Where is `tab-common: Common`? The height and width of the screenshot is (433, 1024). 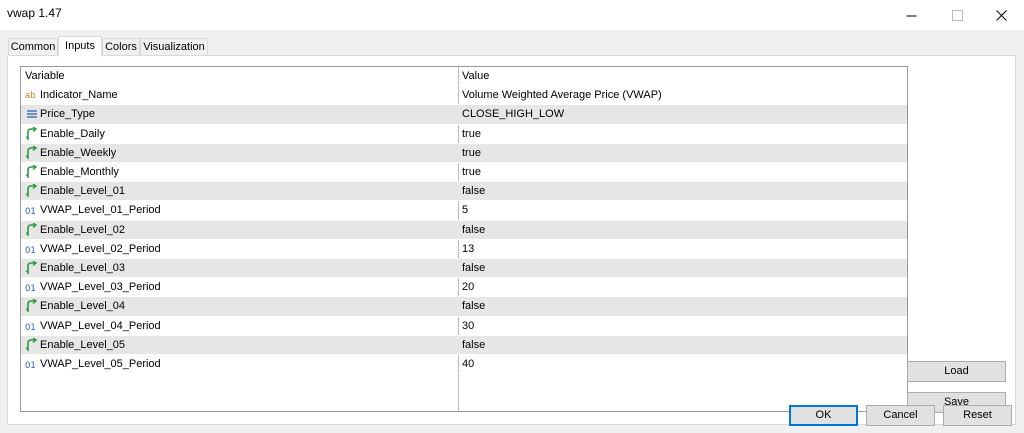 tab-common: Common is located at coordinates (33, 47).